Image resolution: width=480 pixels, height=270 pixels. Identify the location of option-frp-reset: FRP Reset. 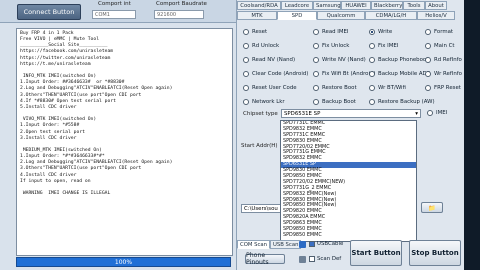
(443, 88).